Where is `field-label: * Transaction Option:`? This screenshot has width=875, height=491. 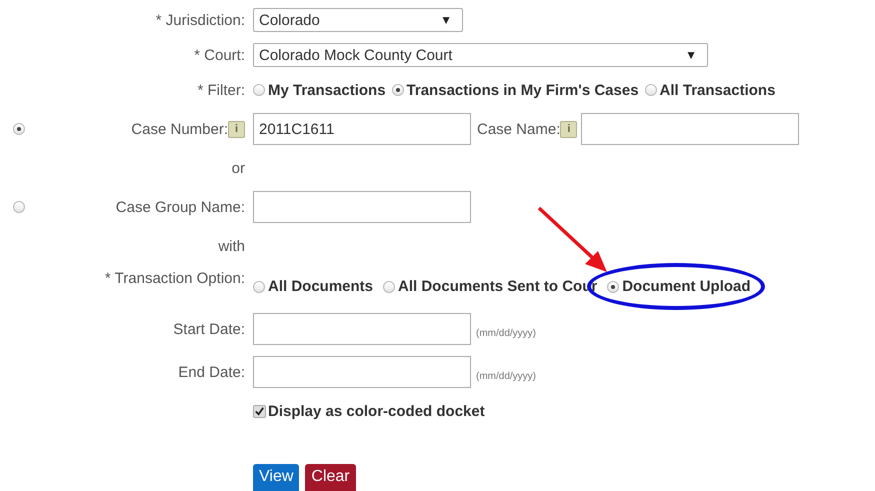
field-label: * Transaction Option: is located at coordinates (174, 279).